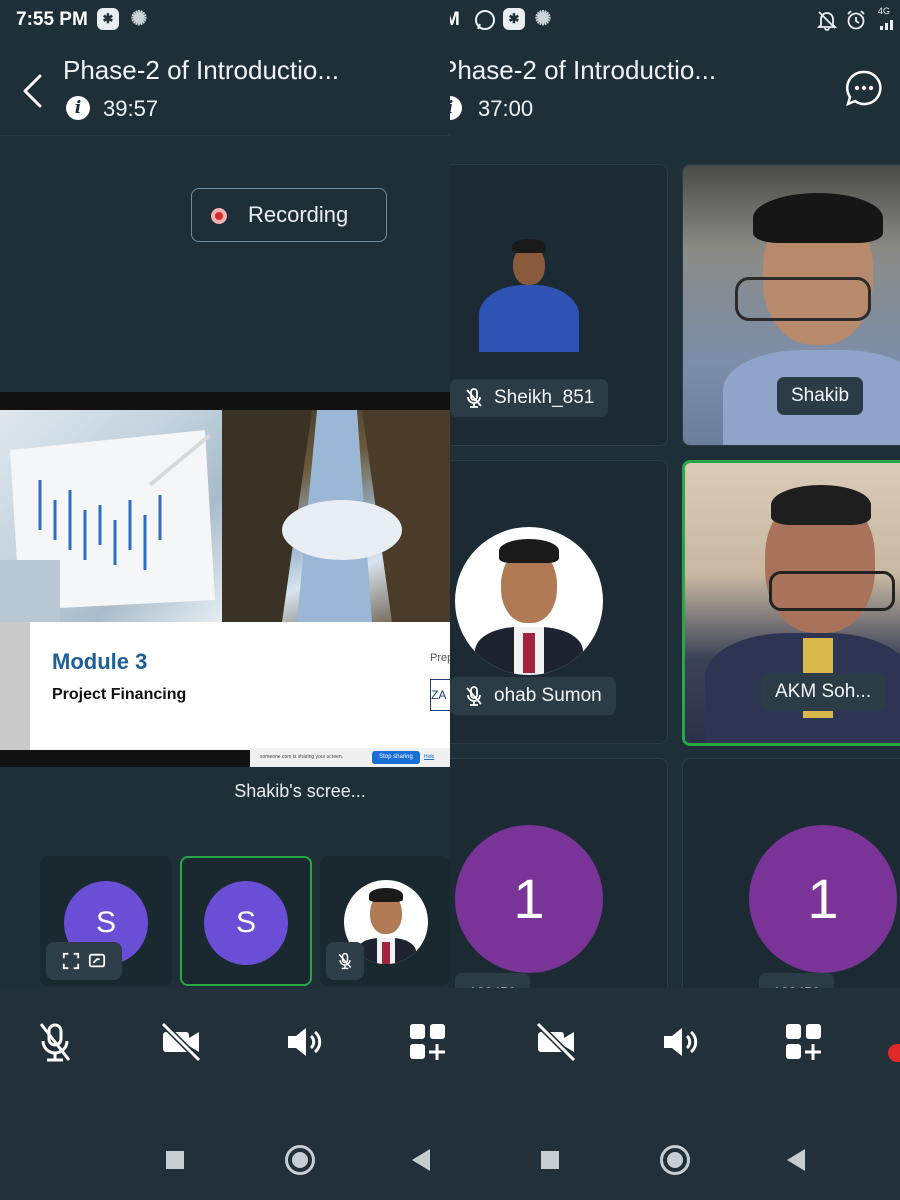  Describe the element at coordinates (675, 20) in the screenshot. I see `status-bar: M ✱ ✺ 4G` at that location.